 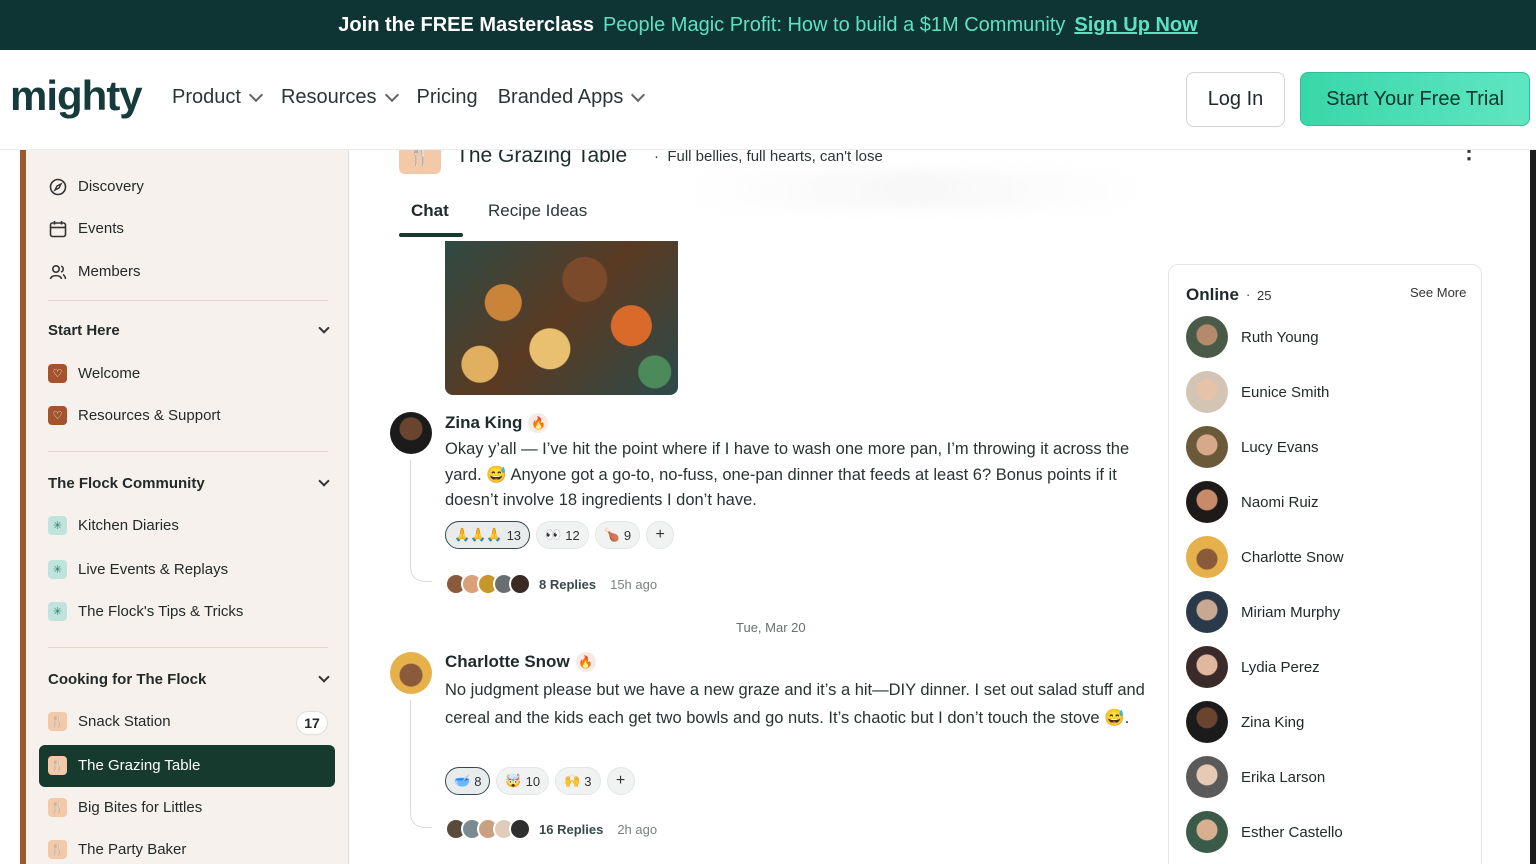 What do you see at coordinates (109, 271) in the screenshot?
I see `sidebar-item-label: Members` at bounding box center [109, 271].